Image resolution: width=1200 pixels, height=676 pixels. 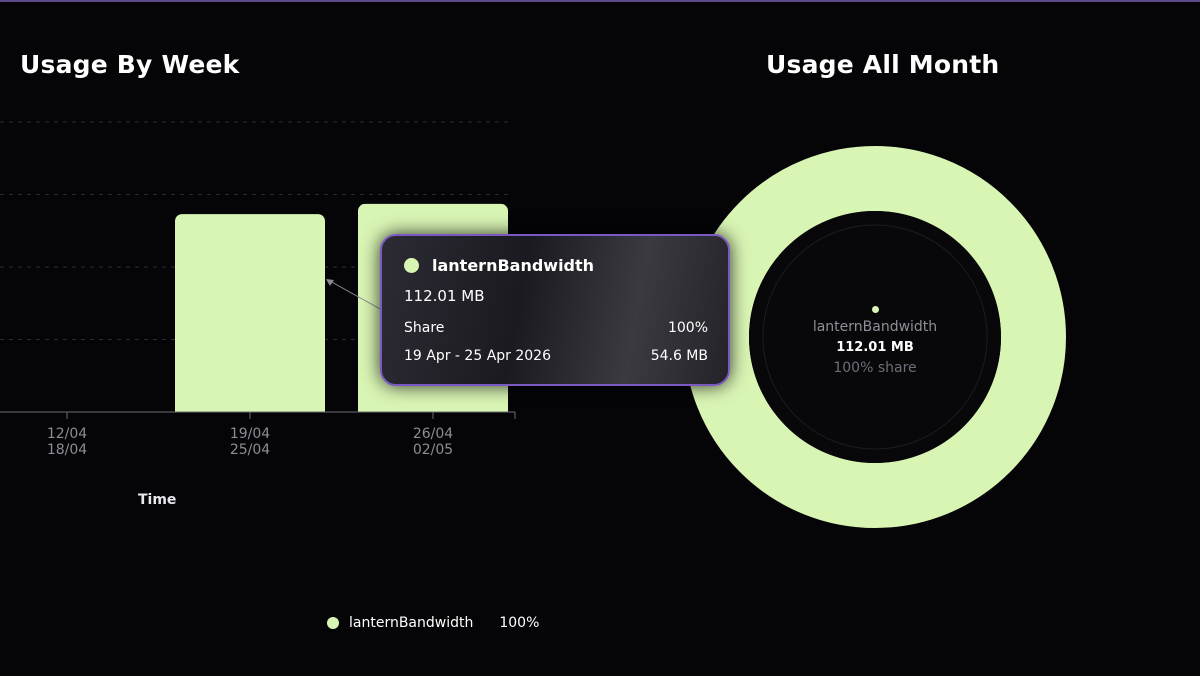 What do you see at coordinates (411, 623) in the screenshot?
I see `legend-series-name: lanternBandwidth` at bounding box center [411, 623].